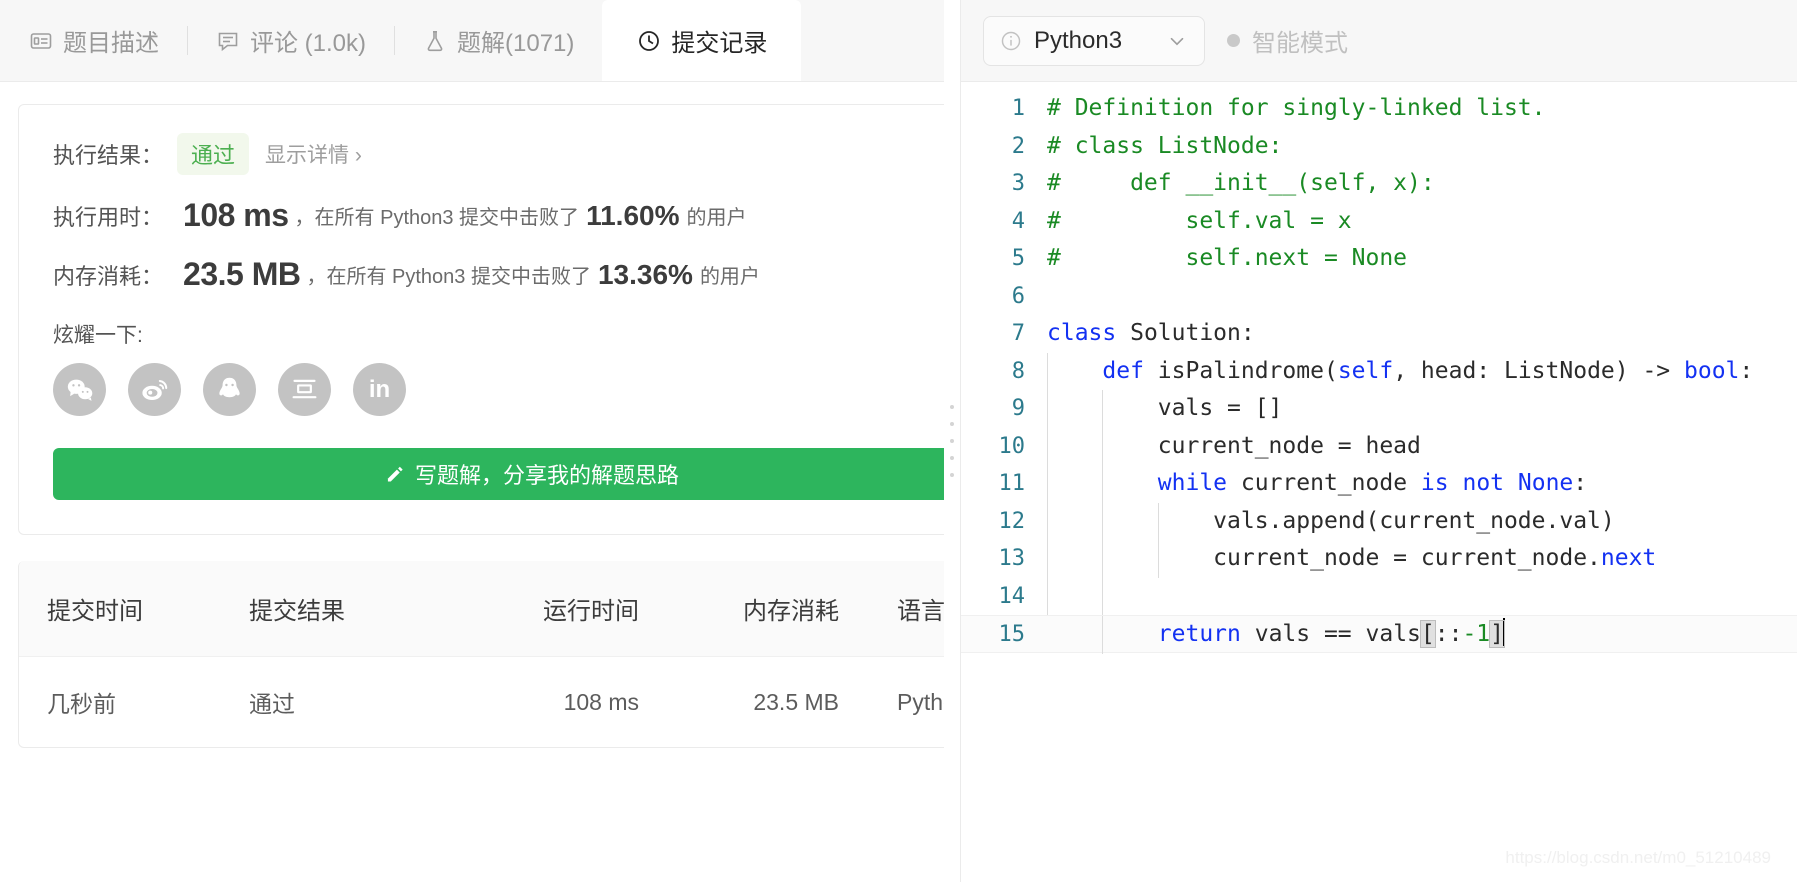 The width and height of the screenshot is (1797, 882). What do you see at coordinates (354, 609) in the screenshot?
I see `header-submit-result: 提交结果` at bounding box center [354, 609].